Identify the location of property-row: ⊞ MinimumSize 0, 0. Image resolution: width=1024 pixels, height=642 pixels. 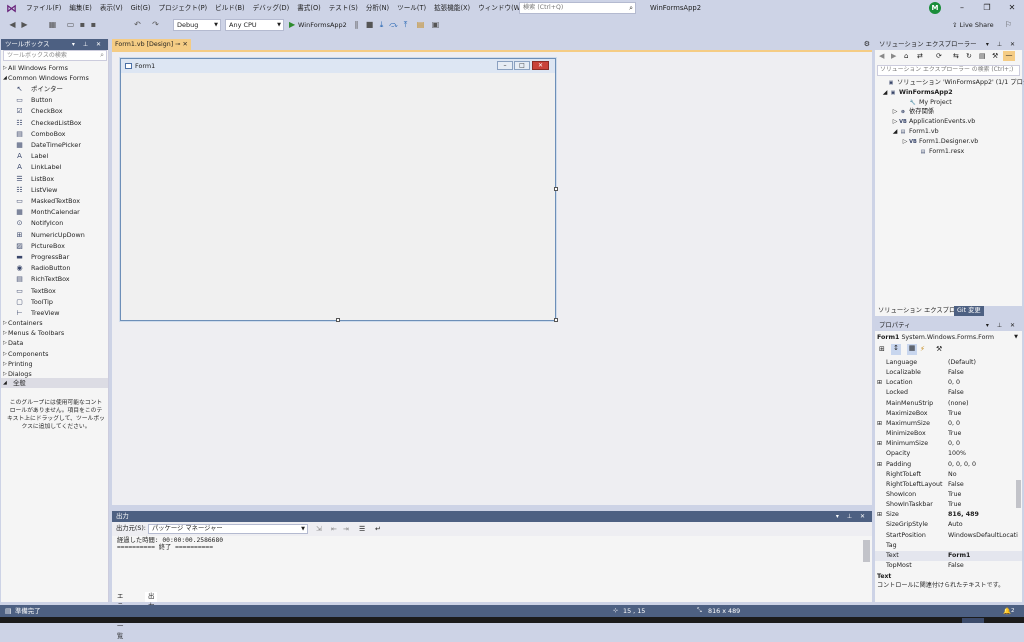
(948, 444).